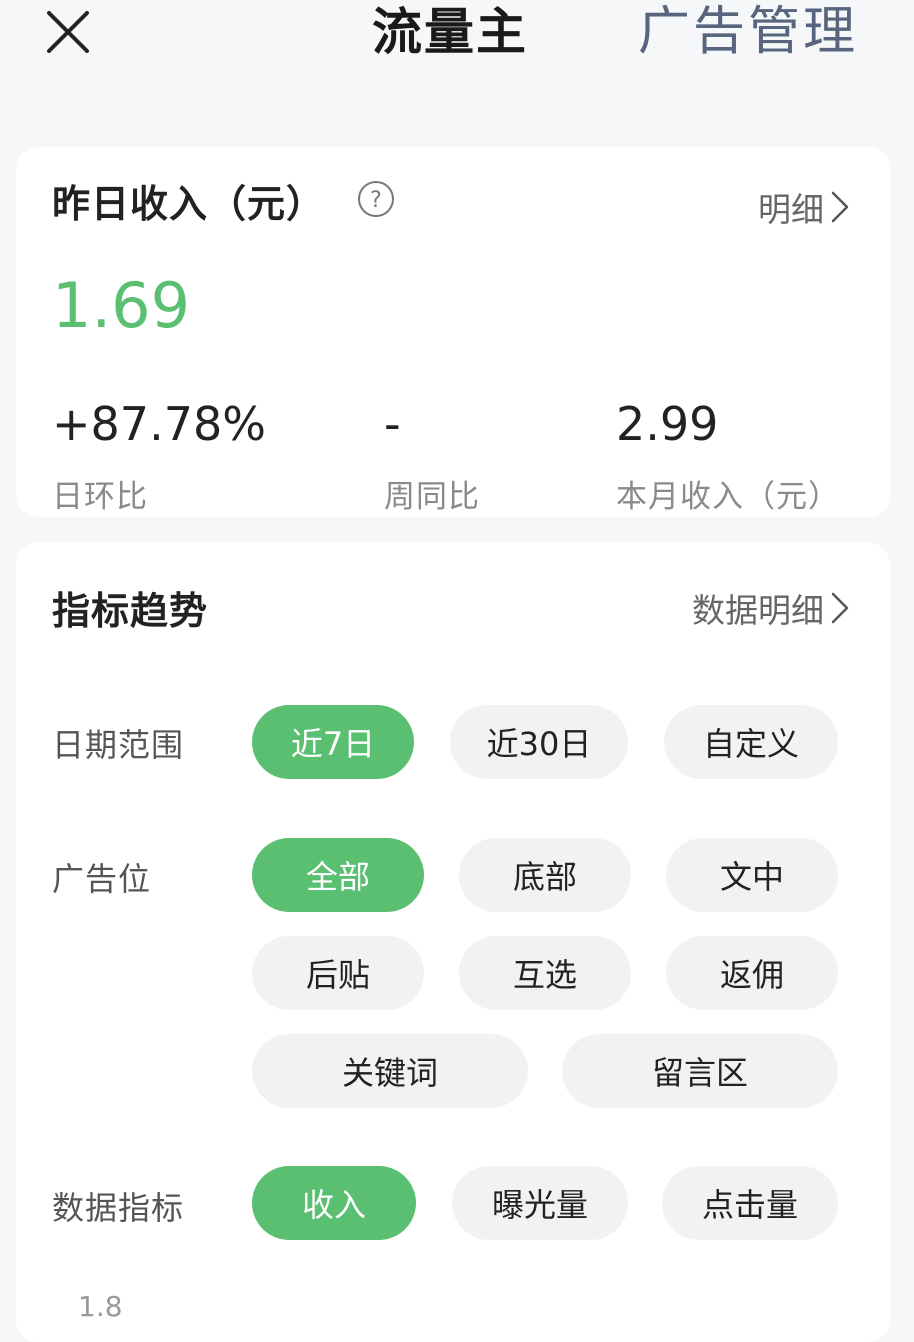 The height and width of the screenshot is (1342, 914). Describe the element at coordinates (752, 875) in the screenshot. I see `ad-position-in-article: 文中` at that location.